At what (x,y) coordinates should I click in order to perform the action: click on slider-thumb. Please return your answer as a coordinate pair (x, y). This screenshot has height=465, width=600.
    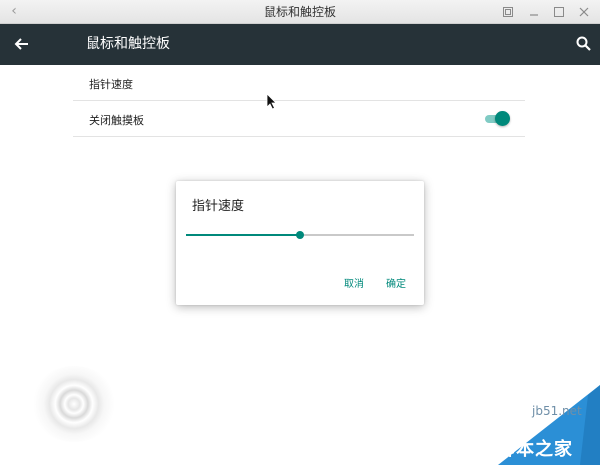
    Looking at the image, I should click on (300, 235).